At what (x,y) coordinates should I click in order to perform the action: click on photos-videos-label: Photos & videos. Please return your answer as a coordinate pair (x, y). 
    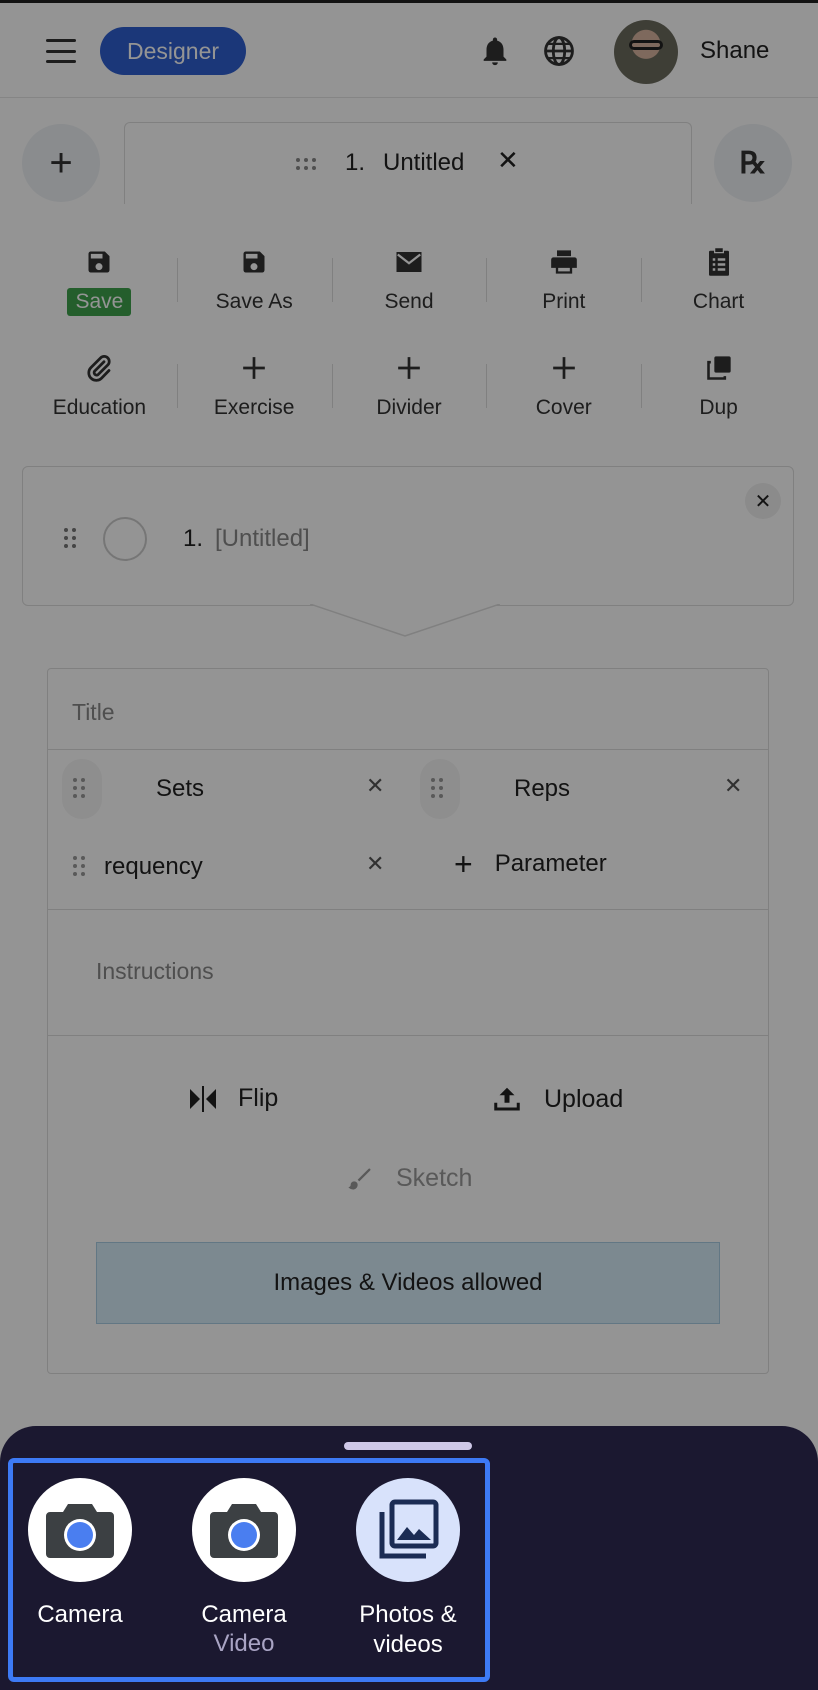
    Looking at the image, I should click on (408, 1629).